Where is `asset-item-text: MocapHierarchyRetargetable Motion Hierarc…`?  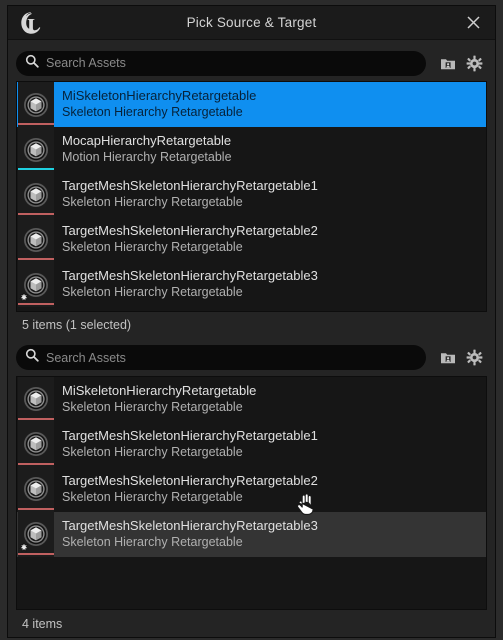 asset-item-text: MocapHierarchyRetargetable Motion Hierarc… is located at coordinates (147, 149).